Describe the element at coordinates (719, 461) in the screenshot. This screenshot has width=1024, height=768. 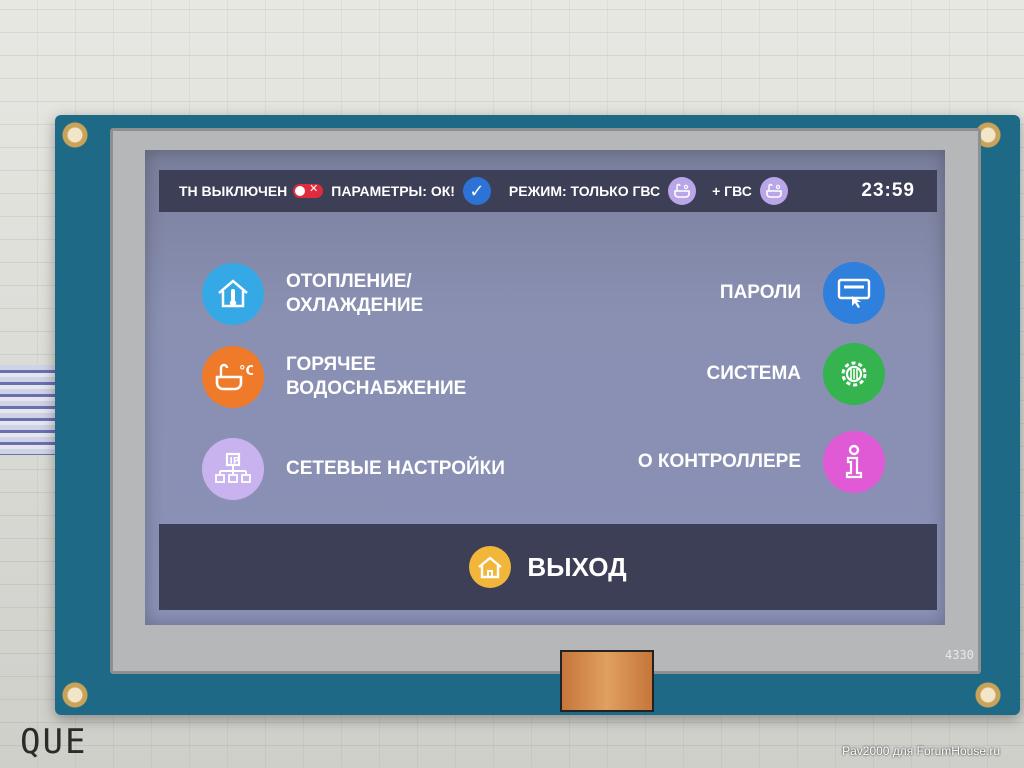
I see `menu-about-label: О КОНТРОЛЛЕРЕ` at that location.